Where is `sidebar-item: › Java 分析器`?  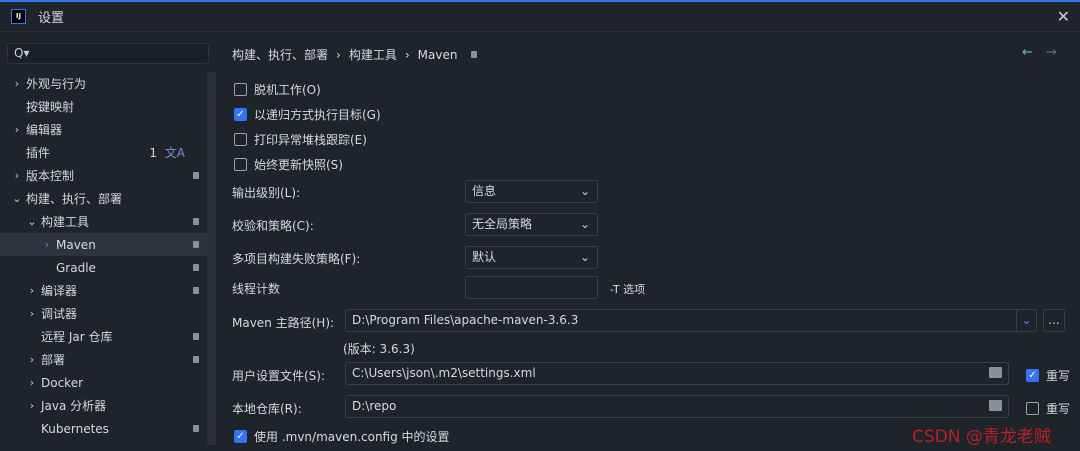
sidebar-item: › Java 分析器 is located at coordinates (103, 405).